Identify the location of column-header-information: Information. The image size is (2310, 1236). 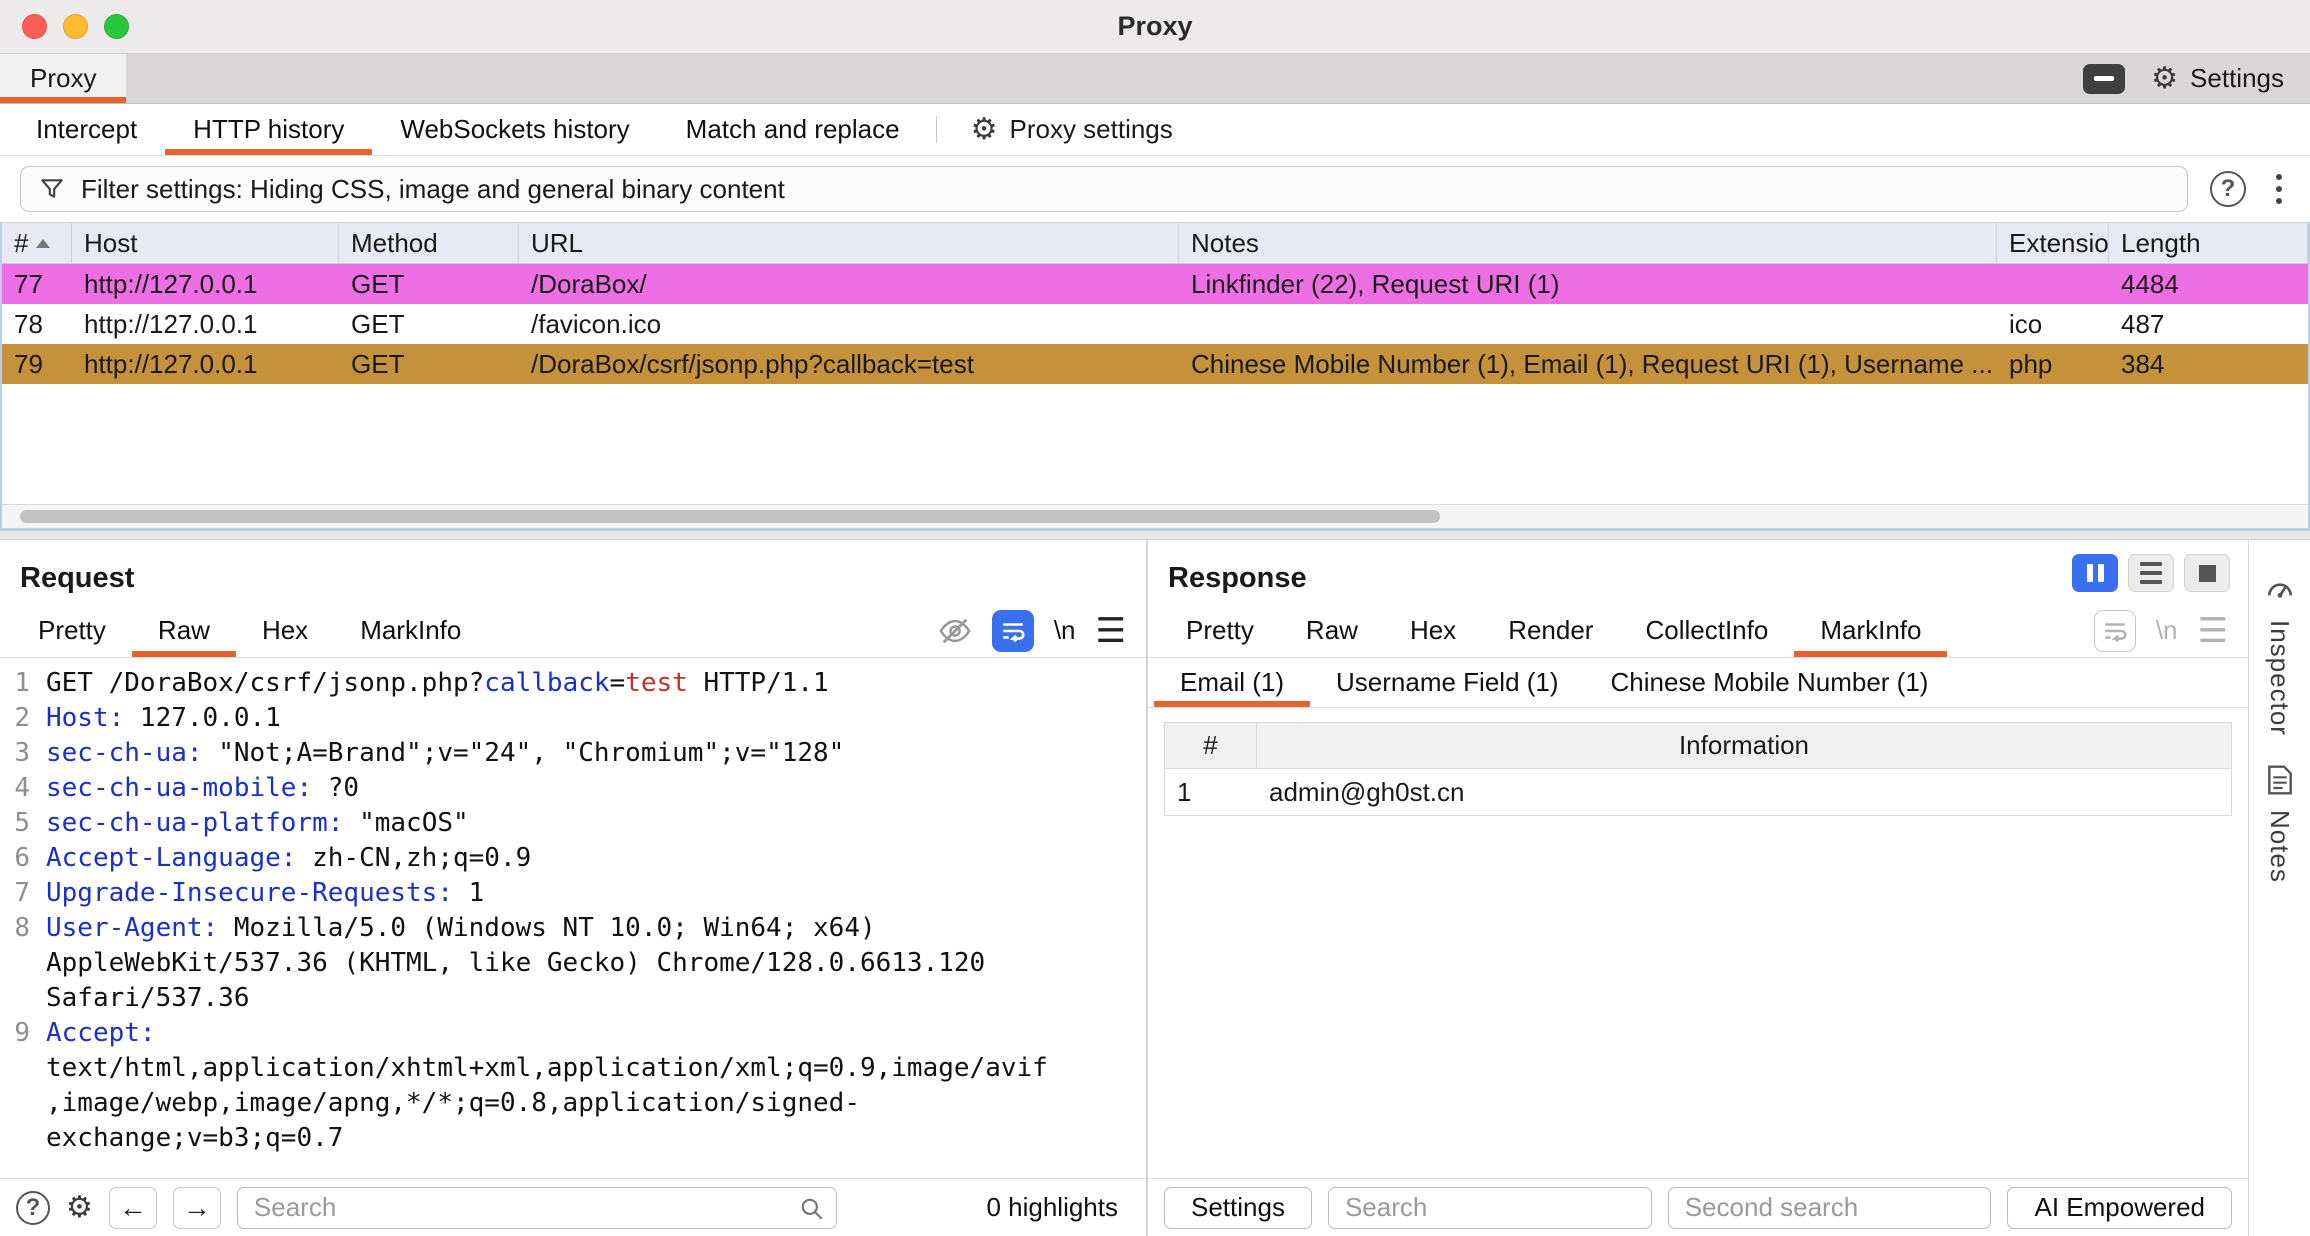
(1744, 745).